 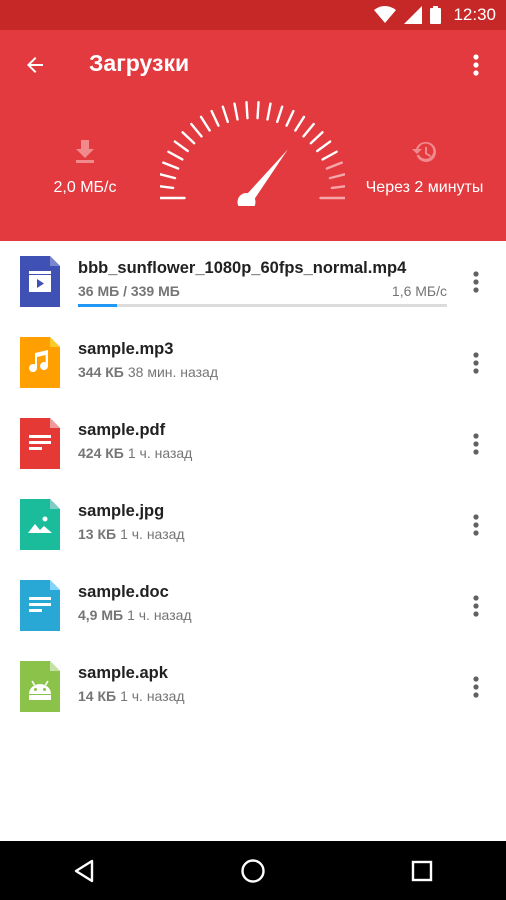 What do you see at coordinates (253, 686) in the screenshot?
I see `list-item: sample.apk 14 КБ 1 ч. назад` at bounding box center [253, 686].